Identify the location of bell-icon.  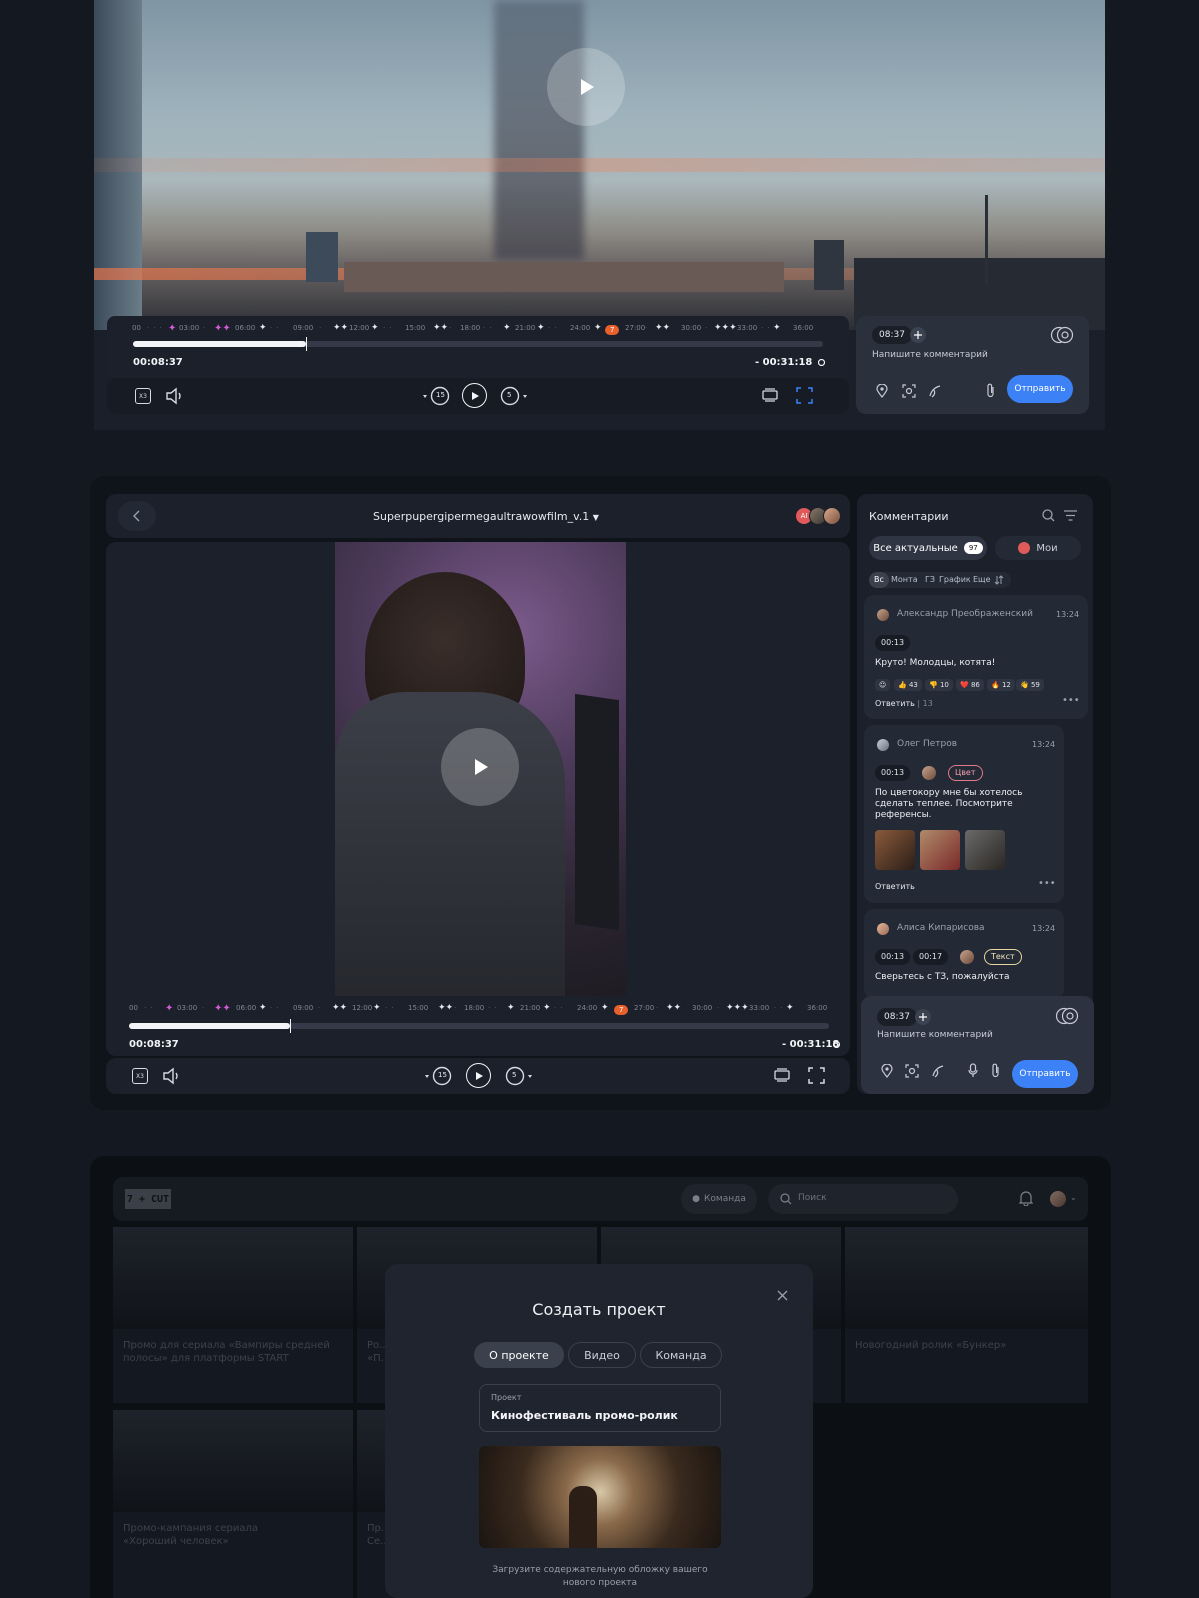
(1026, 1198).